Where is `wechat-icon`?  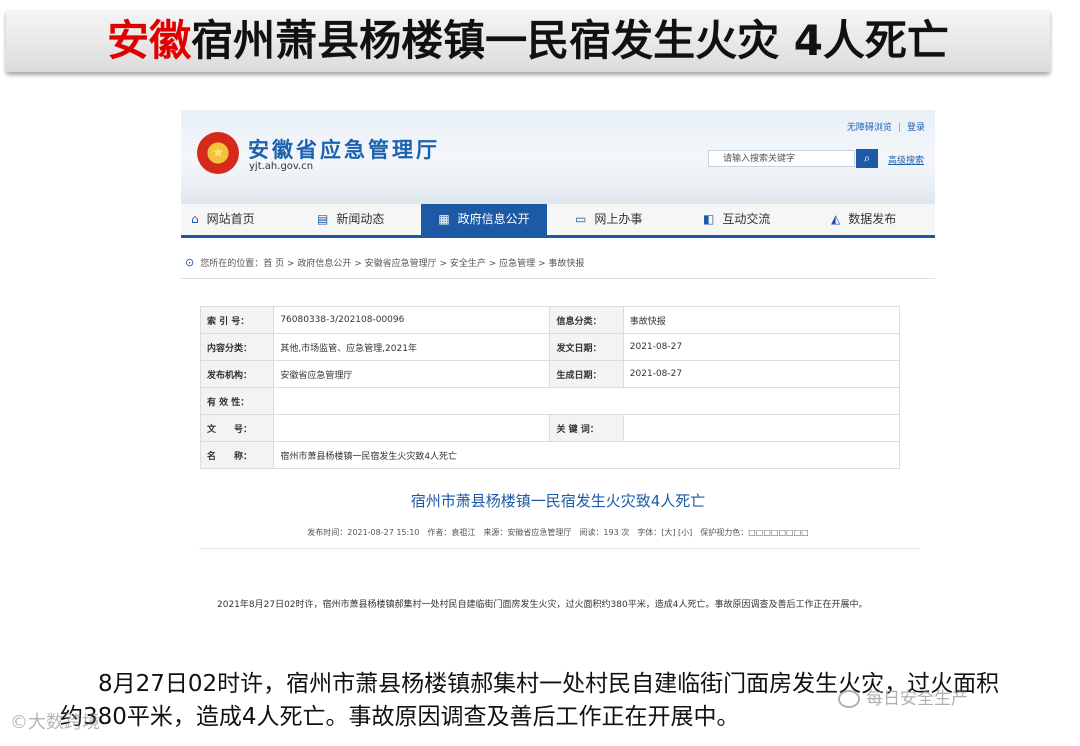 wechat-icon is located at coordinates (849, 699).